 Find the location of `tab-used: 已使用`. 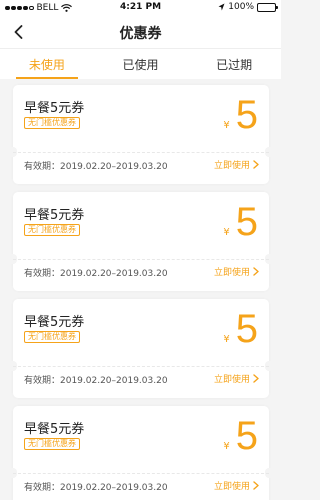

tab-used: 已使用 is located at coordinates (141, 64).